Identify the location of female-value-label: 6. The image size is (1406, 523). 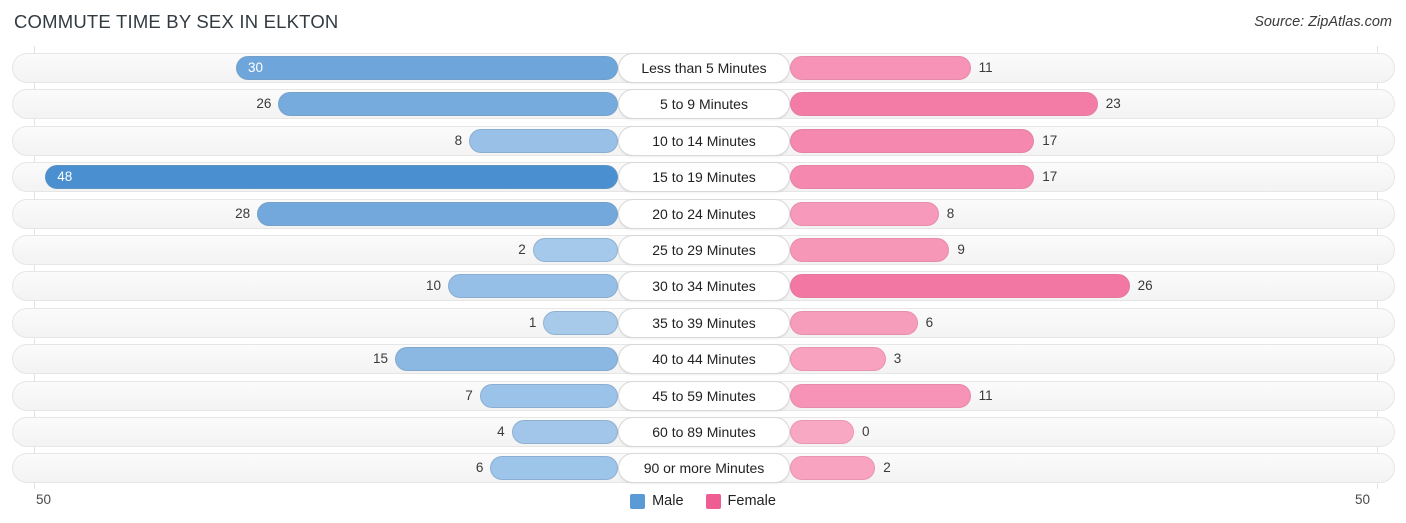
(929, 322).